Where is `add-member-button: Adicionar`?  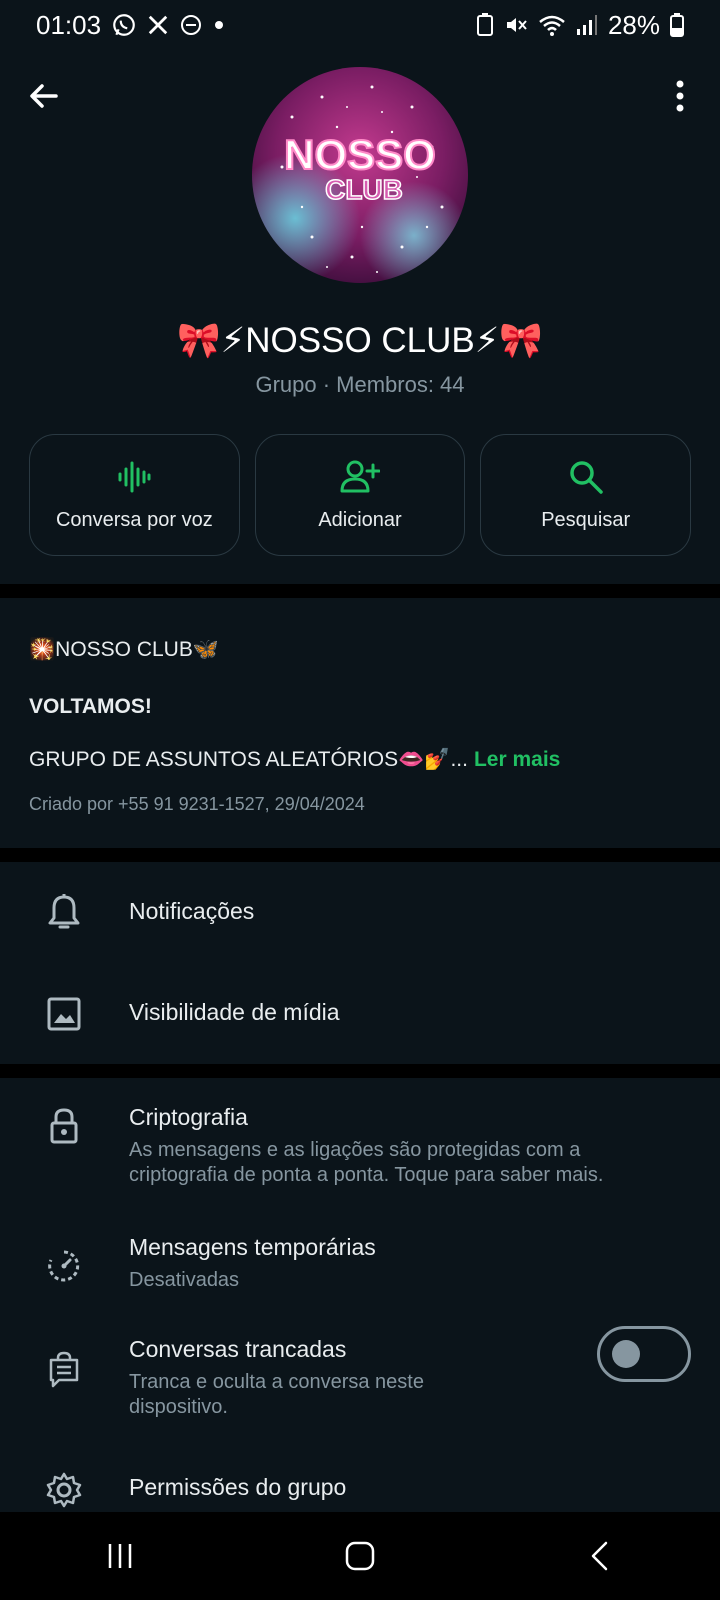
add-member-button: Adicionar is located at coordinates (360, 495).